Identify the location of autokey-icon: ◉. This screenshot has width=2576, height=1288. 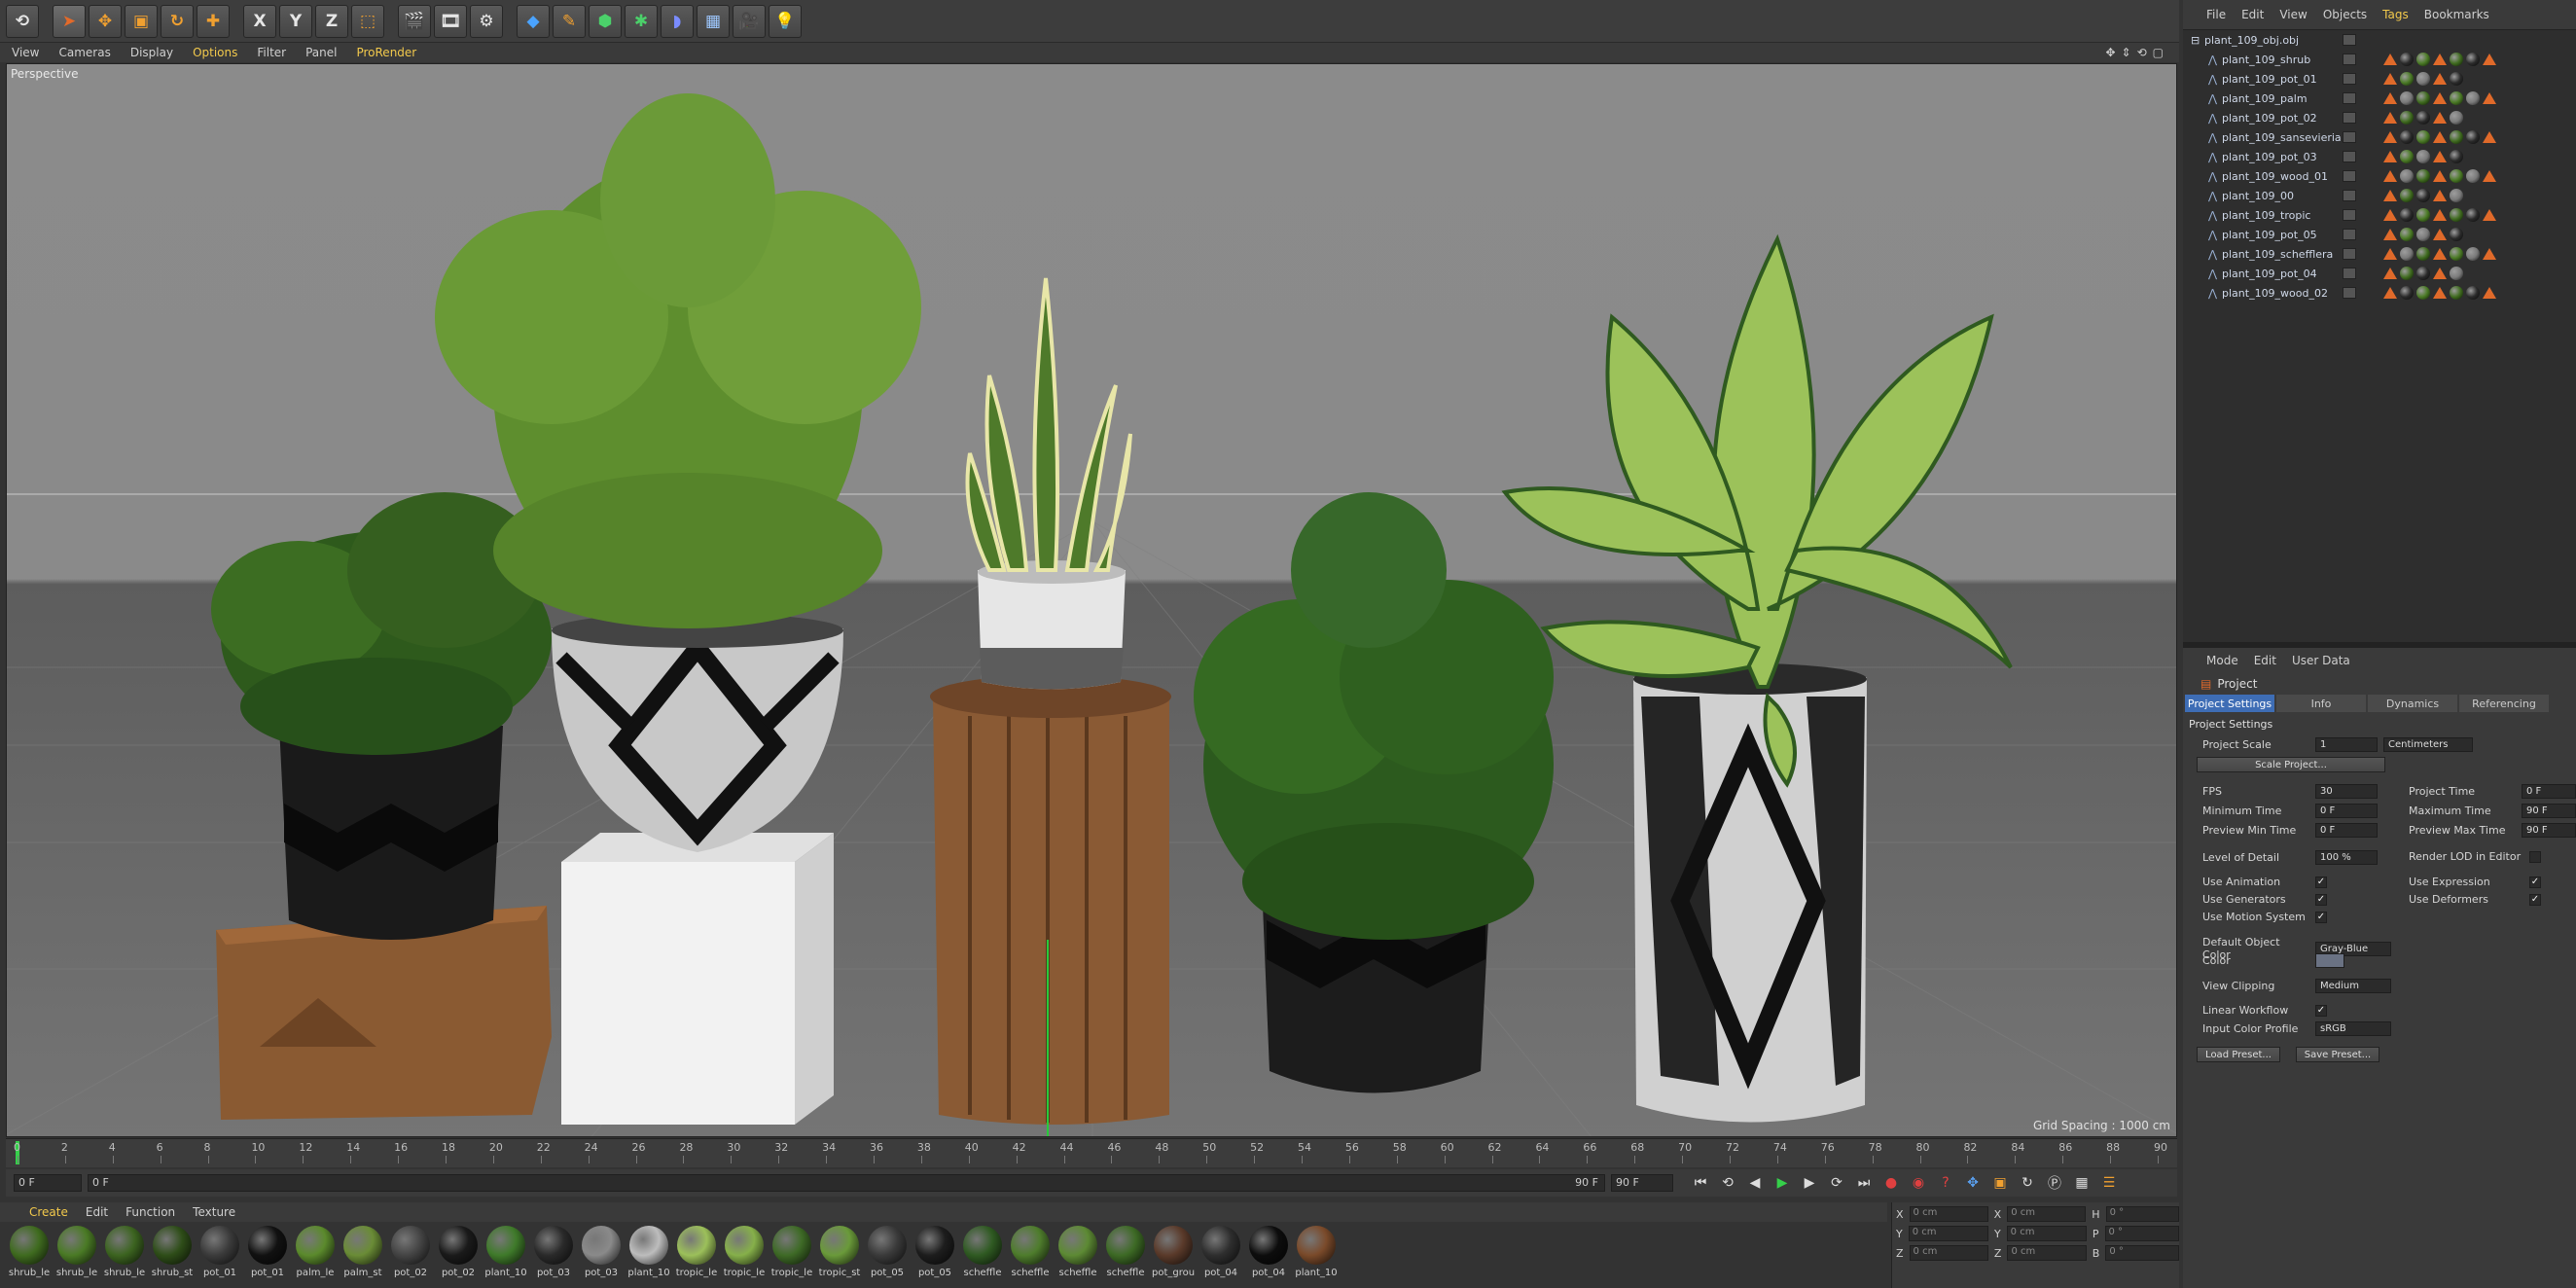
(1918, 1183).